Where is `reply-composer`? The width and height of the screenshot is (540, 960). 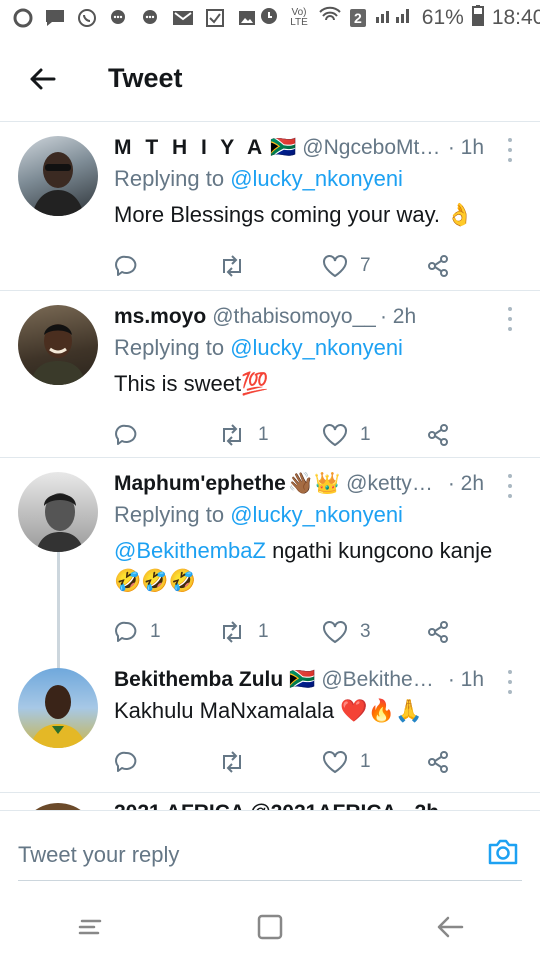
reply-composer is located at coordinates (270, 852).